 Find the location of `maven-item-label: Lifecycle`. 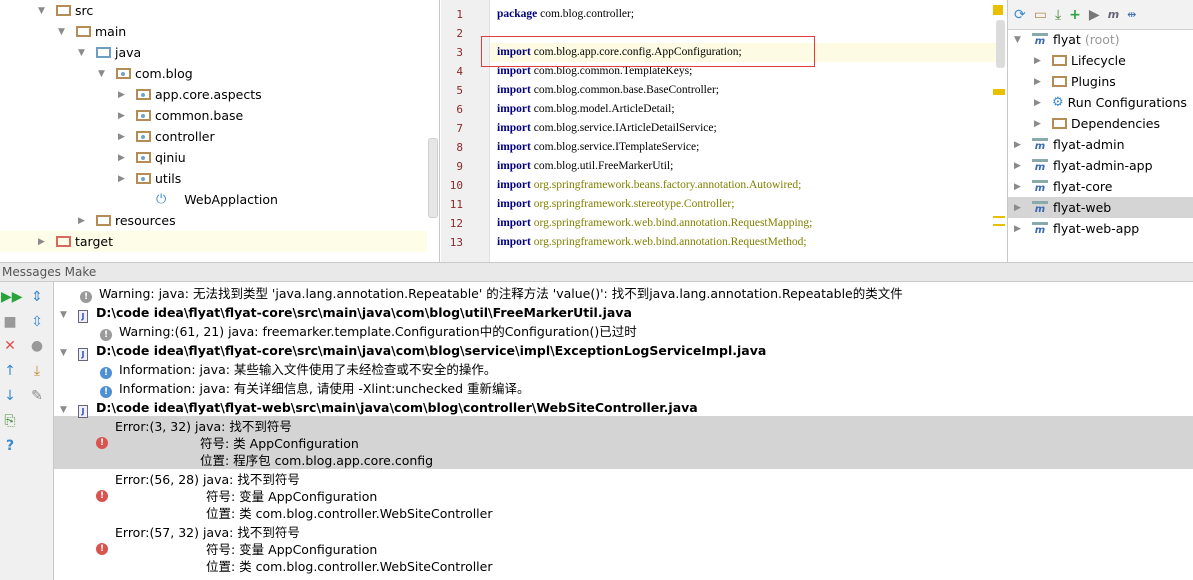

maven-item-label: Lifecycle is located at coordinates (1098, 60).